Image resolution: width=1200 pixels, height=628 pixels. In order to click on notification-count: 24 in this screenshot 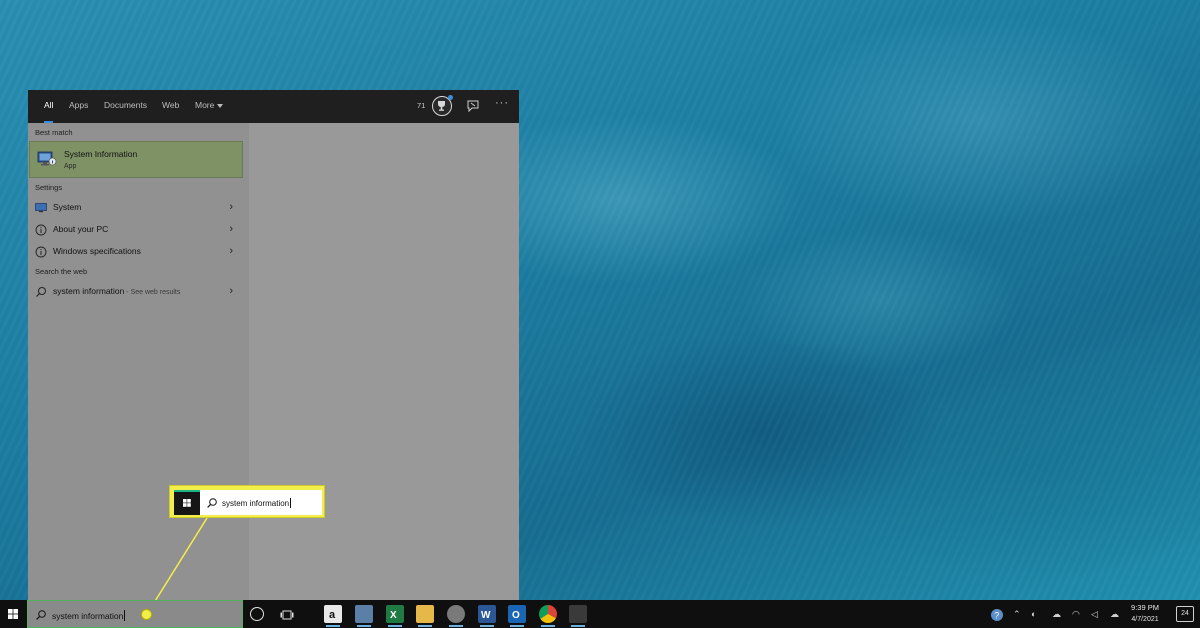, I will do `click(1185, 613)`.